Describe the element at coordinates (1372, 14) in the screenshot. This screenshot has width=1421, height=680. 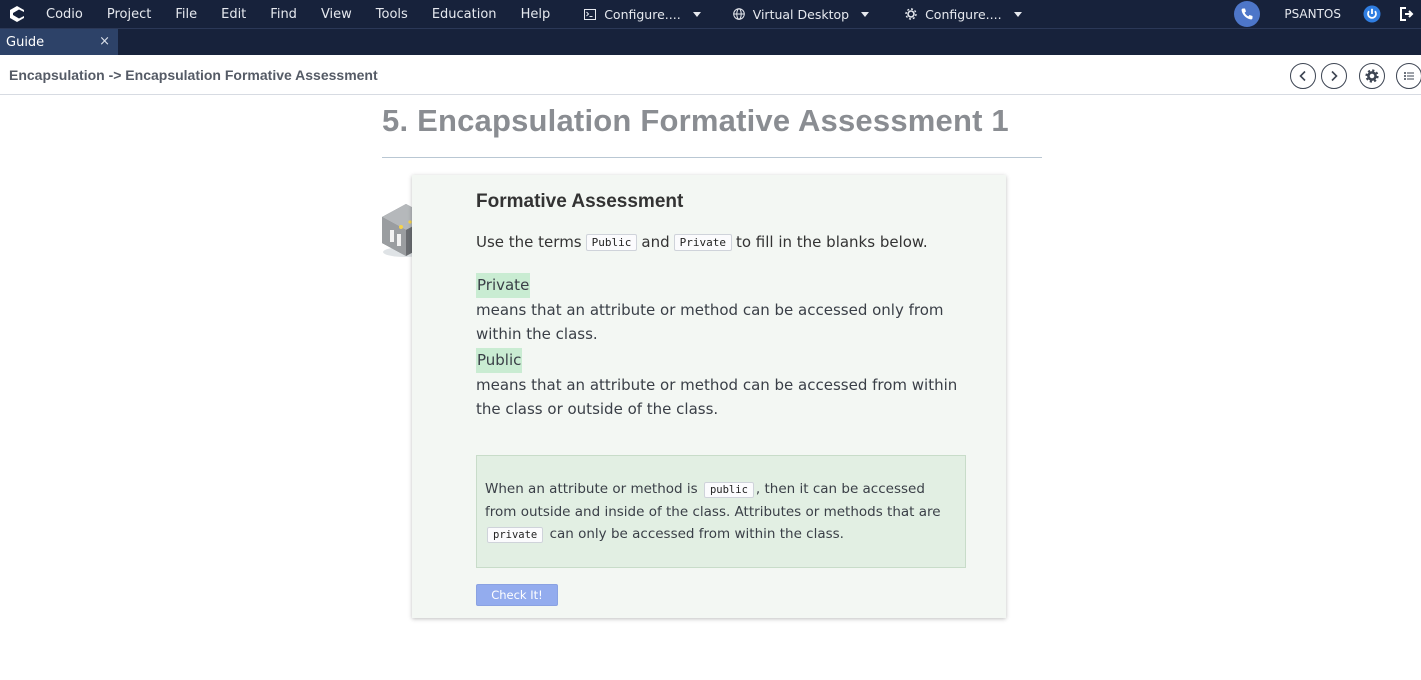
I see `power-icon` at that location.